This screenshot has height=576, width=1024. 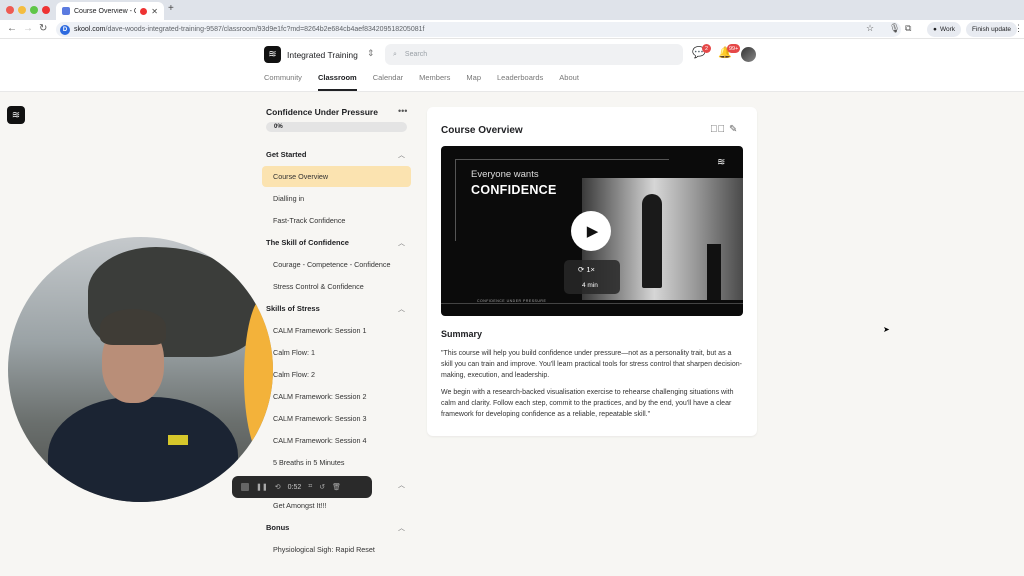 What do you see at coordinates (371, 53) in the screenshot?
I see `group-switcher-icon: ⇕` at bounding box center [371, 53].